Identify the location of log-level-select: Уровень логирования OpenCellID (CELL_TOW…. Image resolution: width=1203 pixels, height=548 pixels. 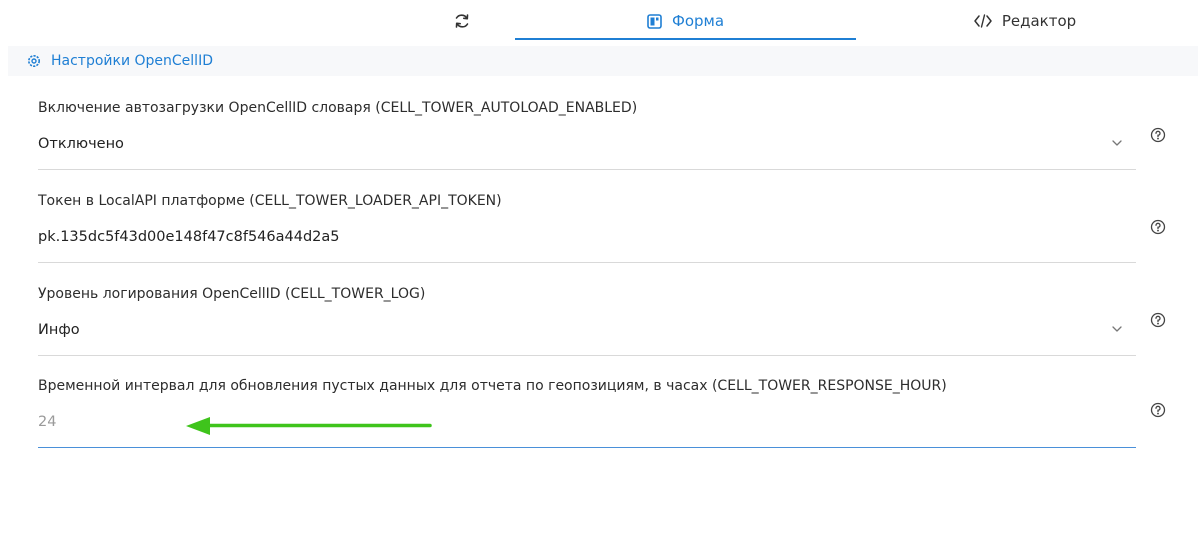
(588, 321).